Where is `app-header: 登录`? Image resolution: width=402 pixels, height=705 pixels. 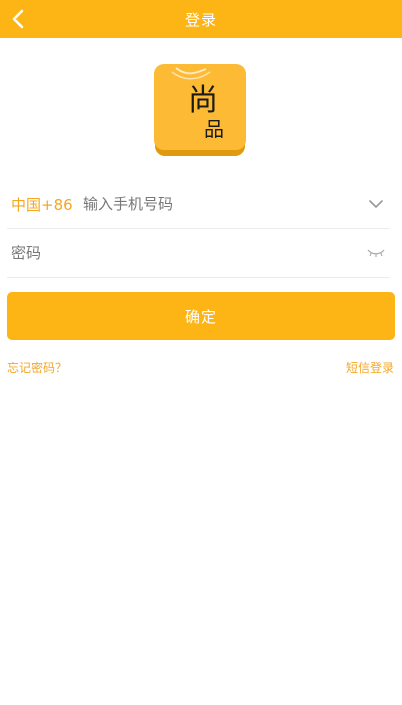
app-header: 登录 is located at coordinates (201, 19).